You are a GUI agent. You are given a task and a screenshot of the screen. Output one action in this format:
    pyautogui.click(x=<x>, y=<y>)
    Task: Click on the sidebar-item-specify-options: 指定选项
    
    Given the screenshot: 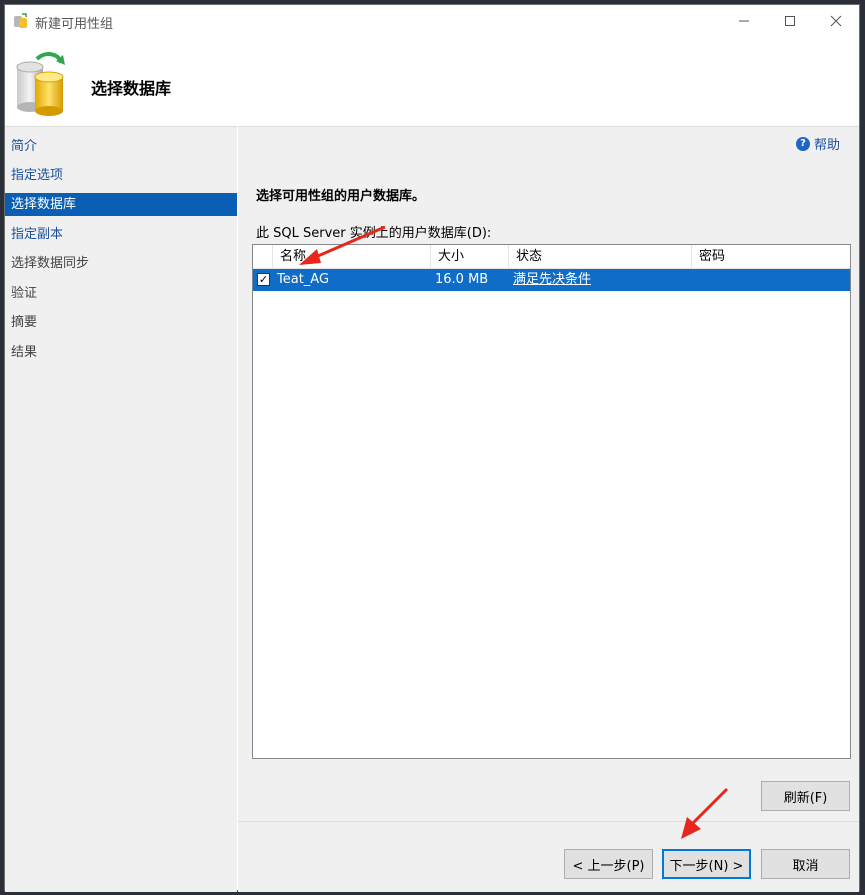 What is the action you would take?
    pyautogui.click(x=121, y=175)
    